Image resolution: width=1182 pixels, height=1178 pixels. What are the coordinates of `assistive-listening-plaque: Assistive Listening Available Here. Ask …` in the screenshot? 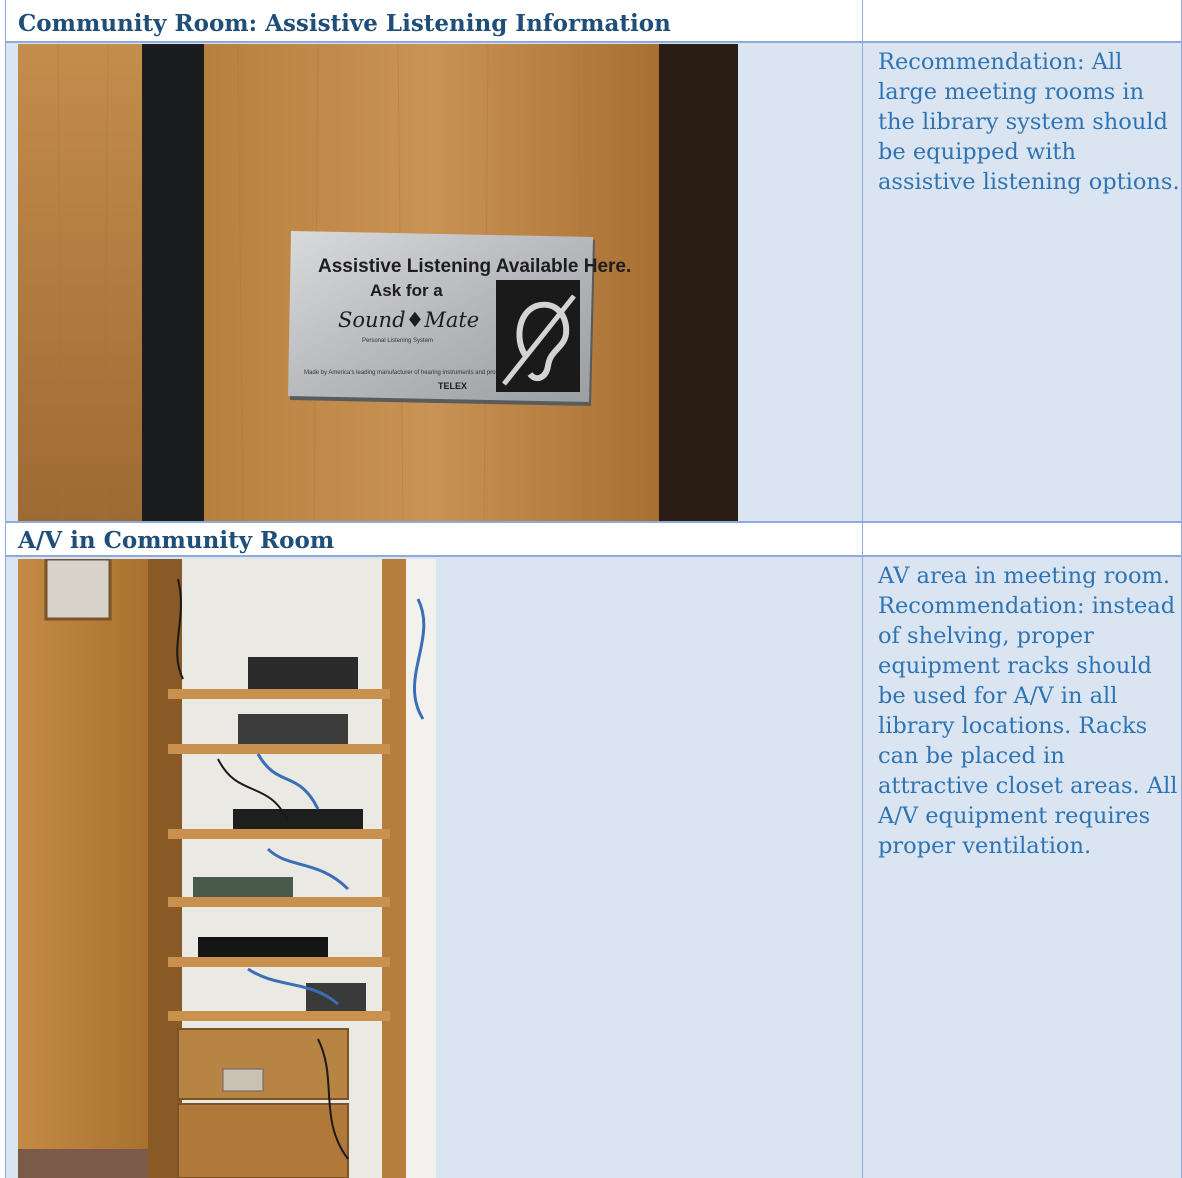 It's located at (459, 318).